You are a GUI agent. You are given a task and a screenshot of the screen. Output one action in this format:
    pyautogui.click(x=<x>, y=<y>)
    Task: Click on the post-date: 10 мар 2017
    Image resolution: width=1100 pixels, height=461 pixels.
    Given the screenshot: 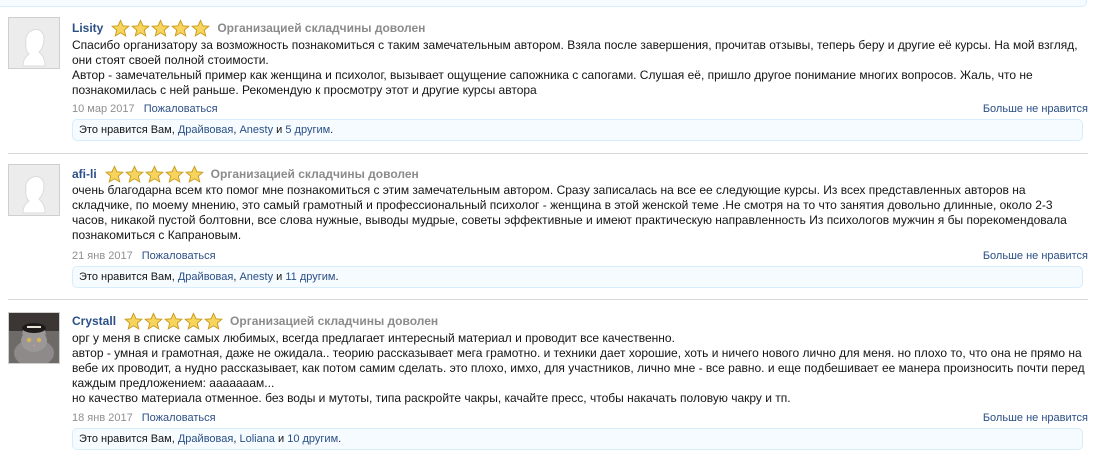 What is the action you would take?
    pyautogui.click(x=103, y=109)
    